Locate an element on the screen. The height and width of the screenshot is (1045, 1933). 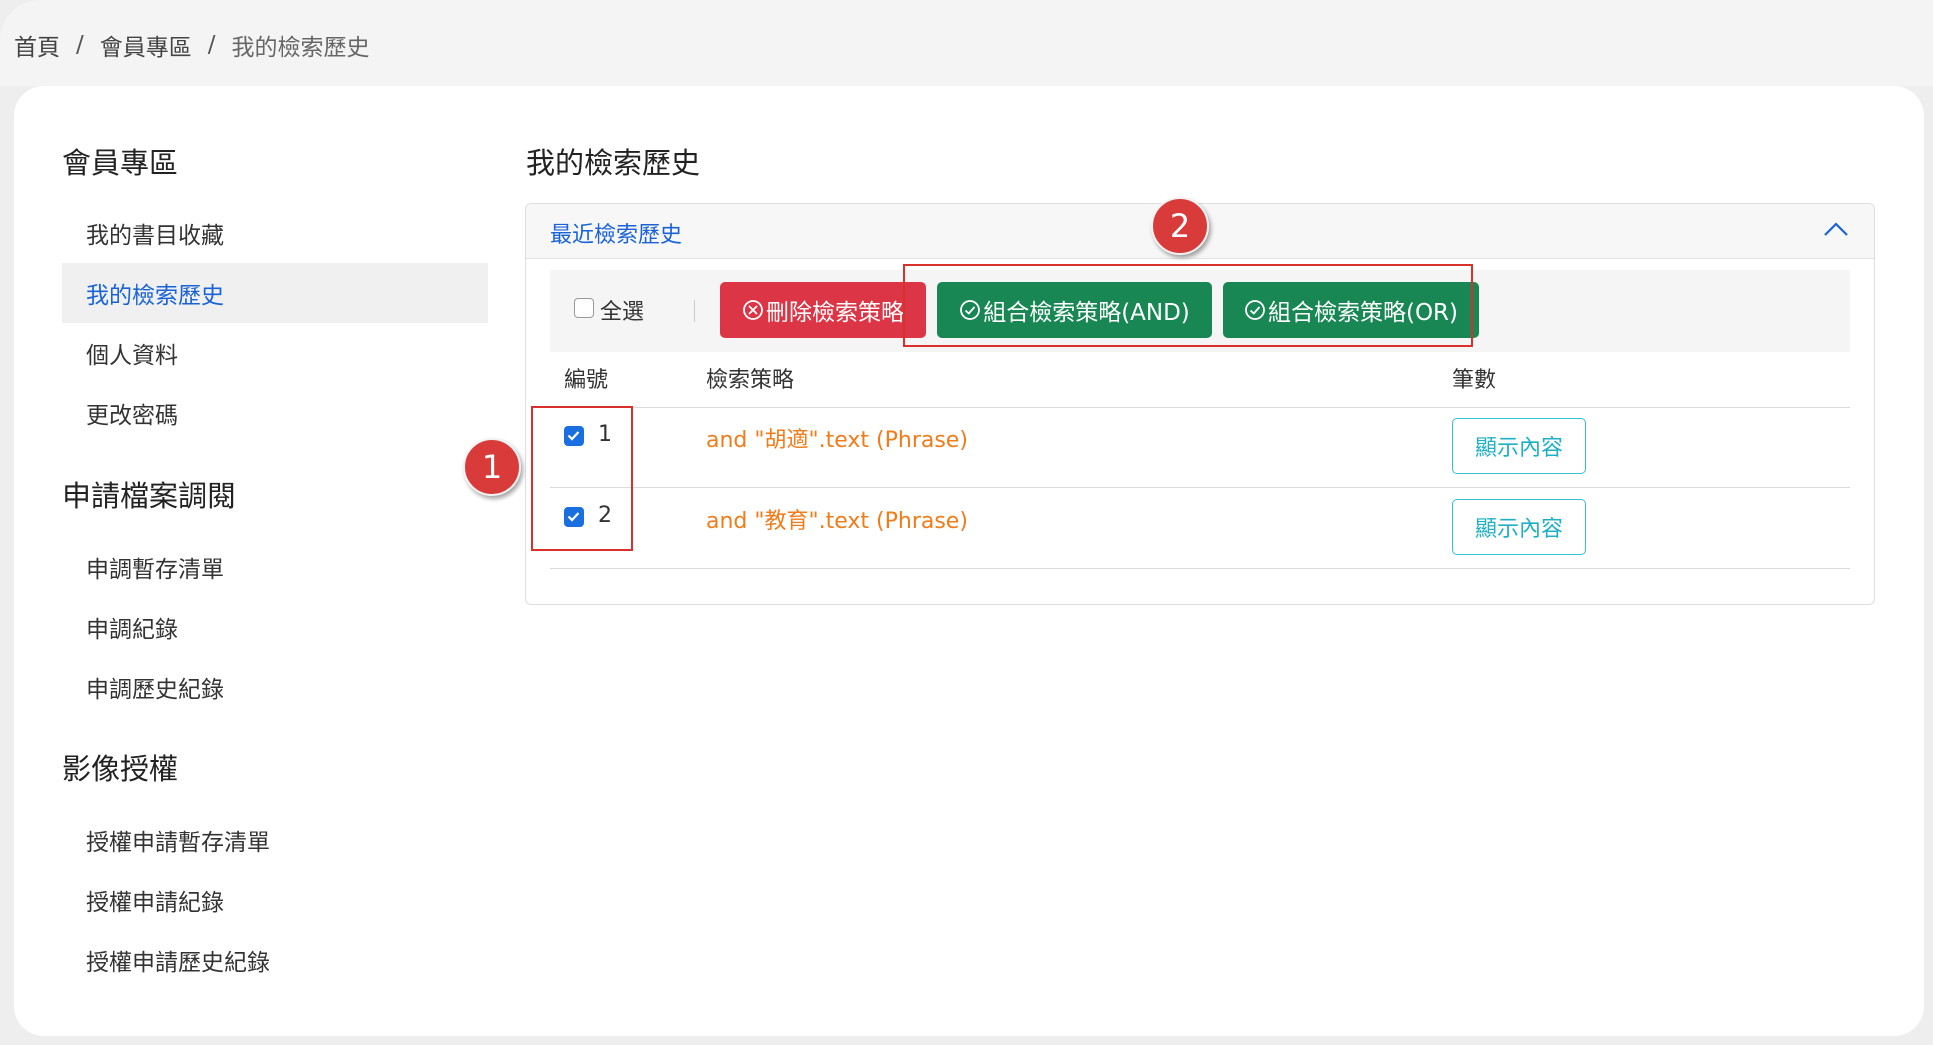
sidebar-item-search-history: 我的檢索歷史 is located at coordinates (275, 293).